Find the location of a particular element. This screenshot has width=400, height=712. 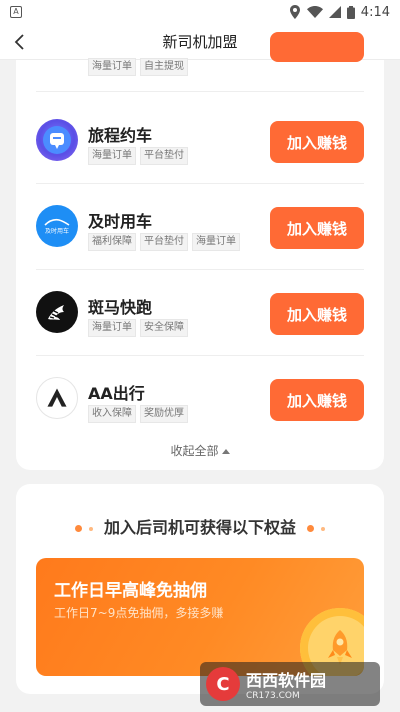

tag-list: 福利保障 平台垫付 海量订单 is located at coordinates (164, 242).